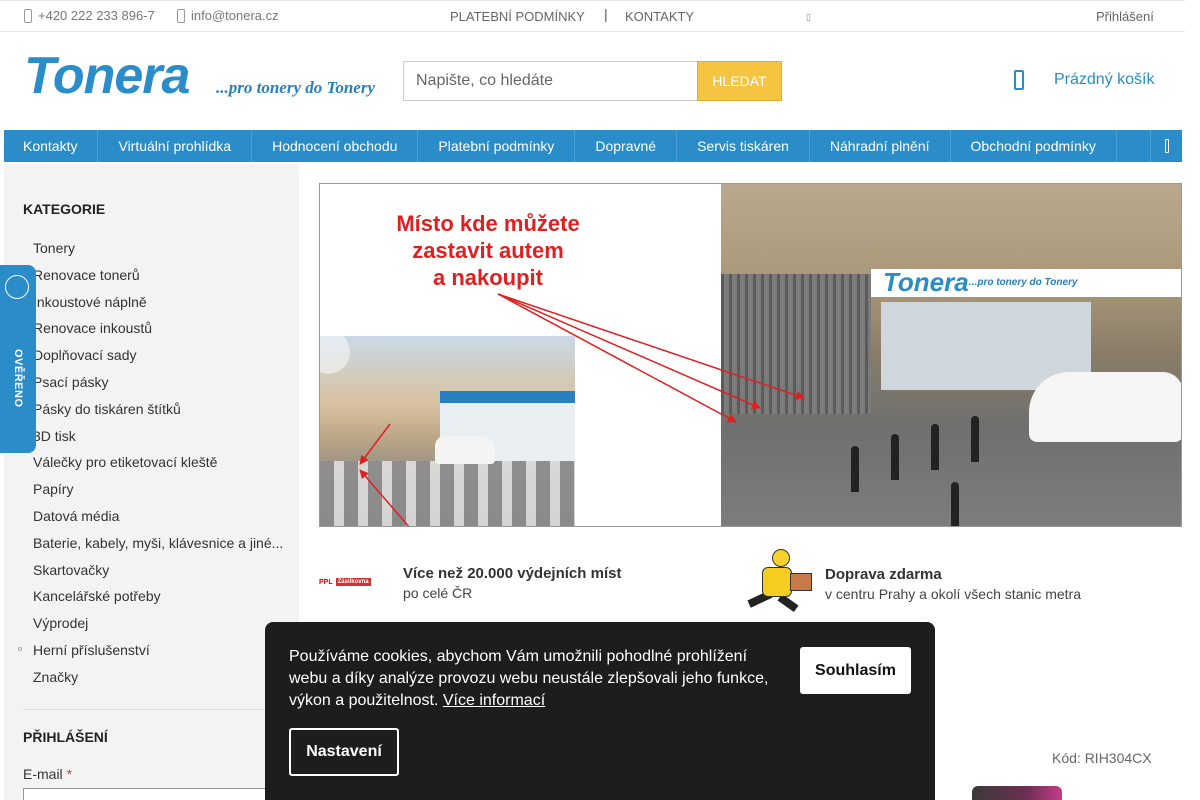 The image size is (1200, 800). I want to click on nav-item-terms: Obchodní podmínky, so click(1034, 146).